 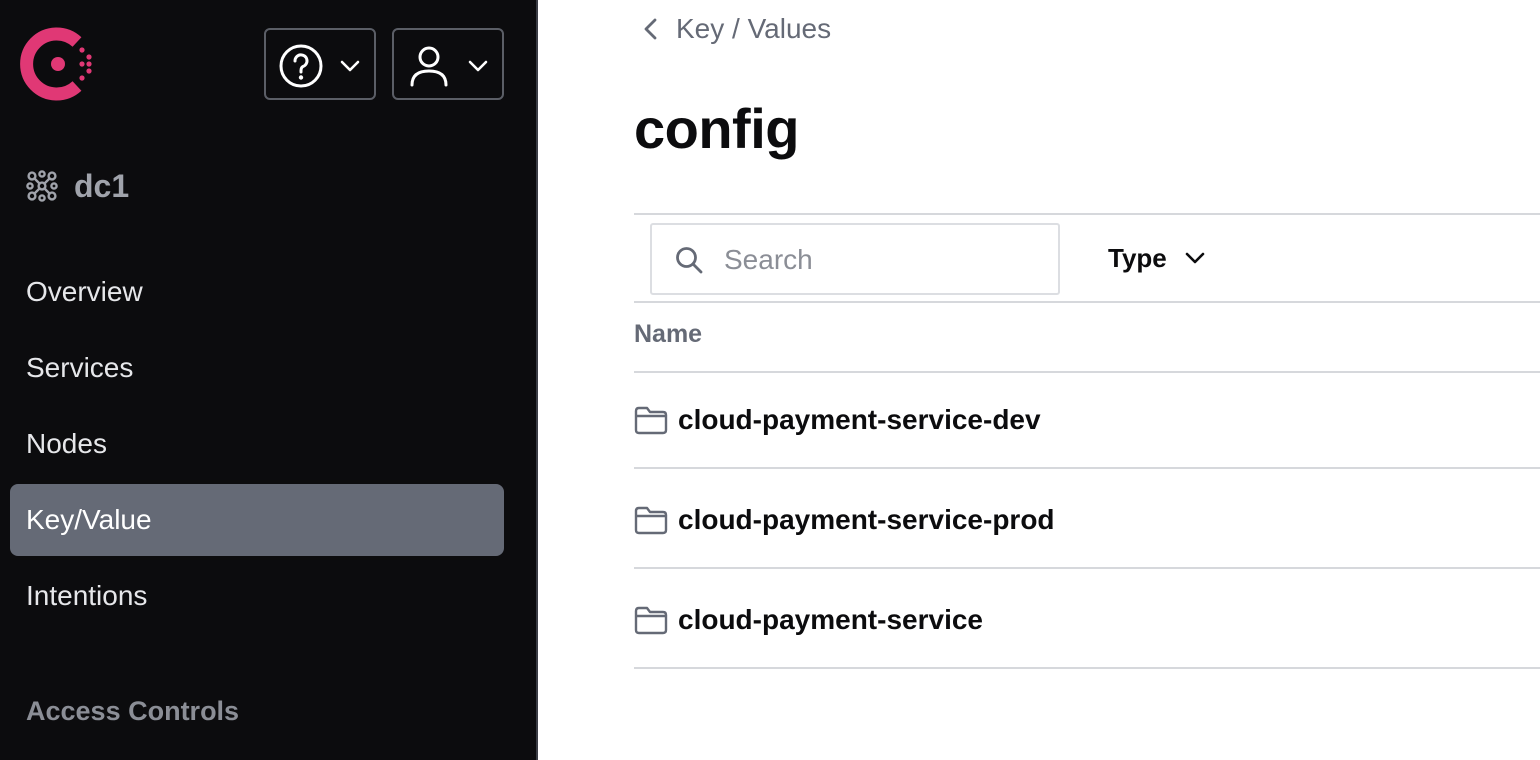 What do you see at coordinates (301, 66) in the screenshot?
I see `help-circle-icon` at bounding box center [301, 66].